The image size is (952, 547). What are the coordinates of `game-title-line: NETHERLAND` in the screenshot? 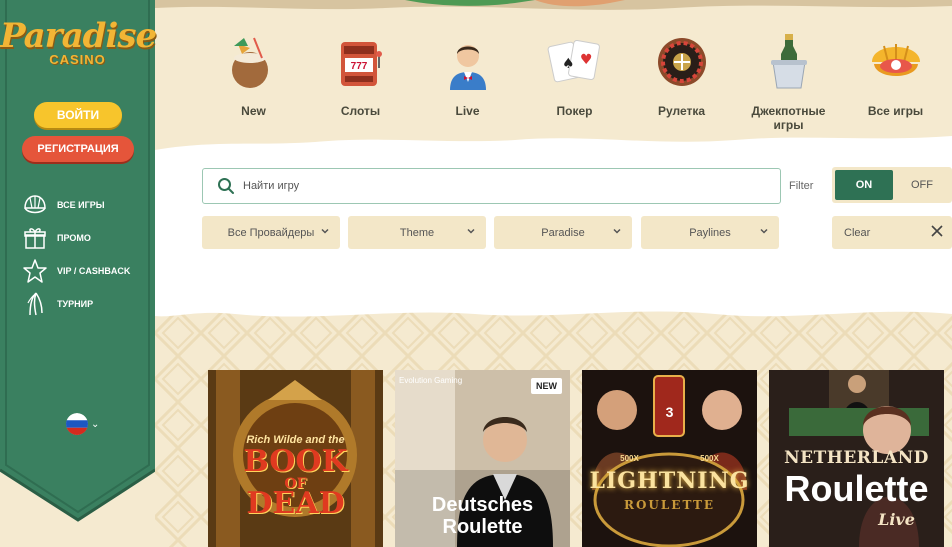 It's located at (856, 458).